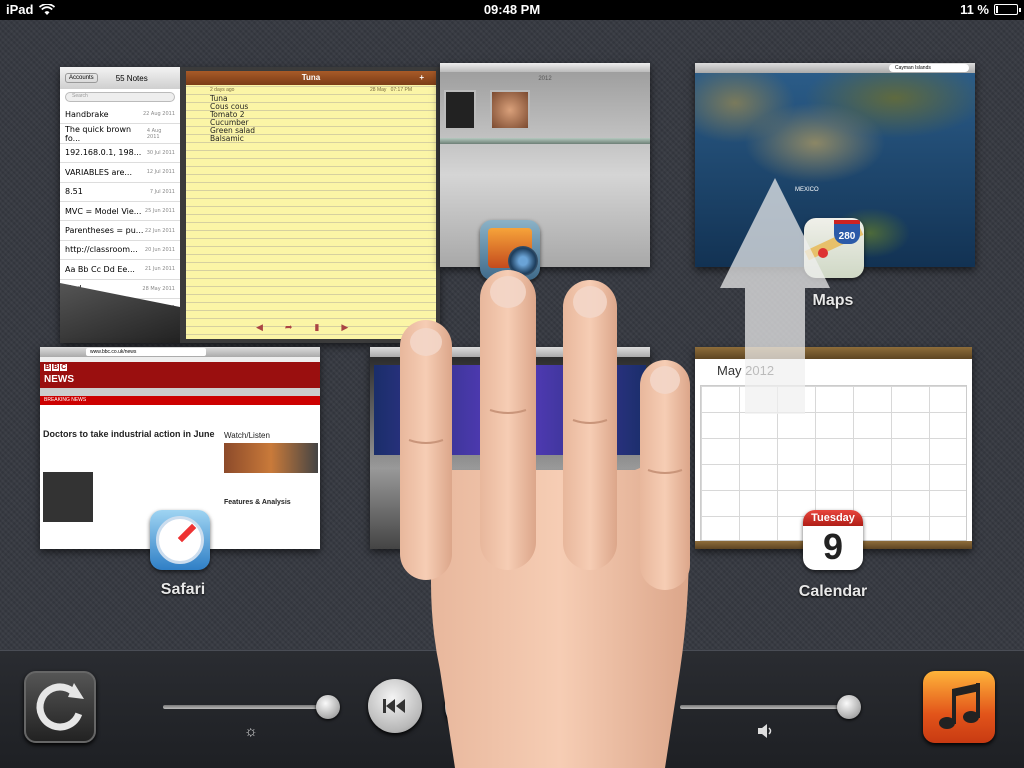 This screenshot has height=768, width=1024. What do you see at coordinates (160, 172) in the screenshot?
I see `note-item-date: 12 Jul 2011` at bounding box center [160, 172].